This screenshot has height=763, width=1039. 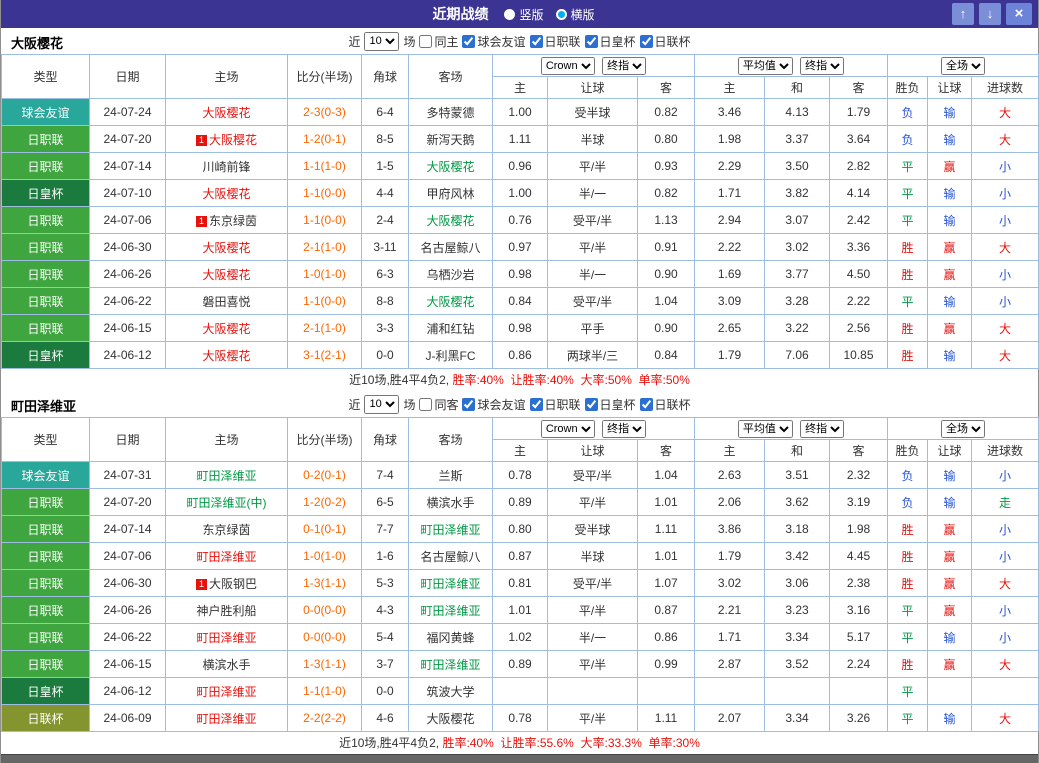 I want to click on corners-cell: 1-6, so click(x=385, y=556).